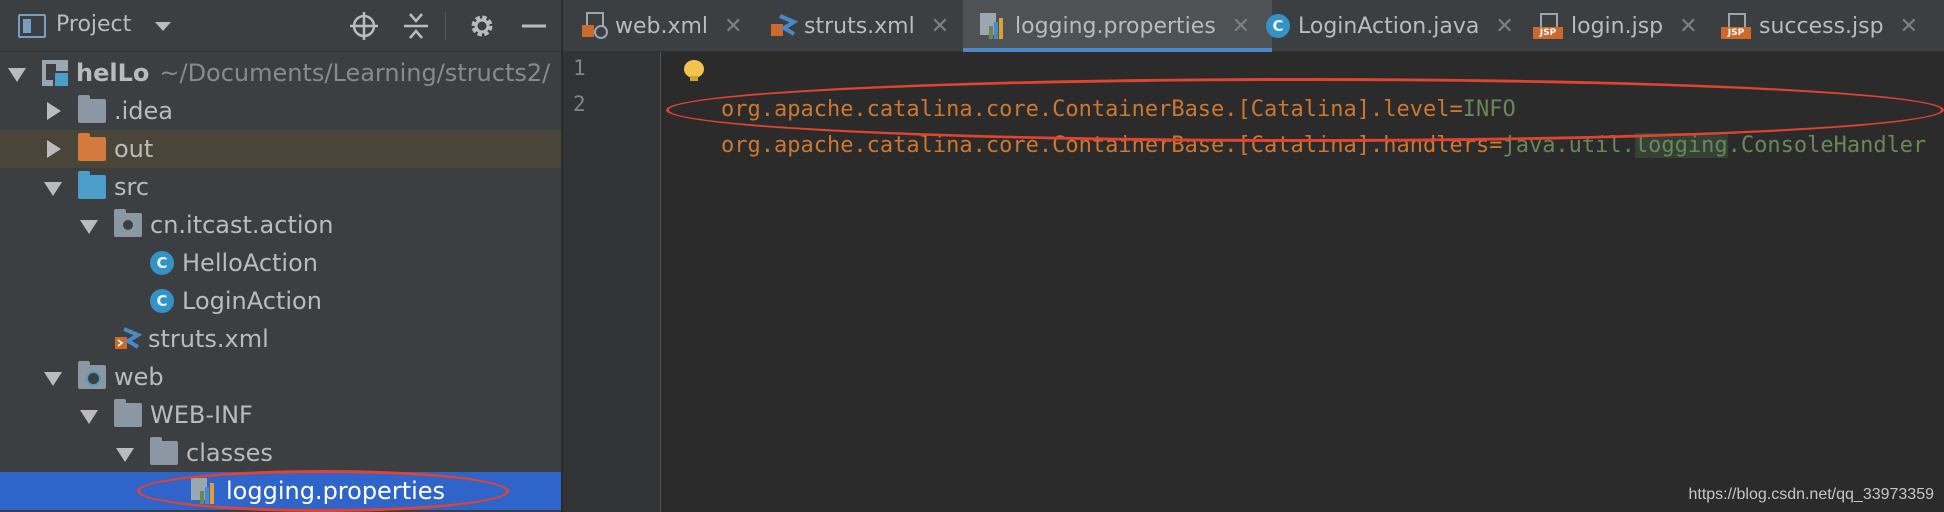  What do you see at coordinates (139, 377) in the screenshot?
I see `tree-item-label: web` at bounding box center [139, 377].